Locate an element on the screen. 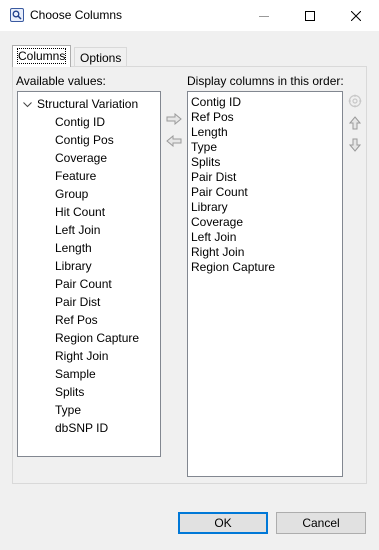 This screenshot has width=379, height=550. tree-node-structural-variation: Structural Variation is located at coordinates (80, 104).